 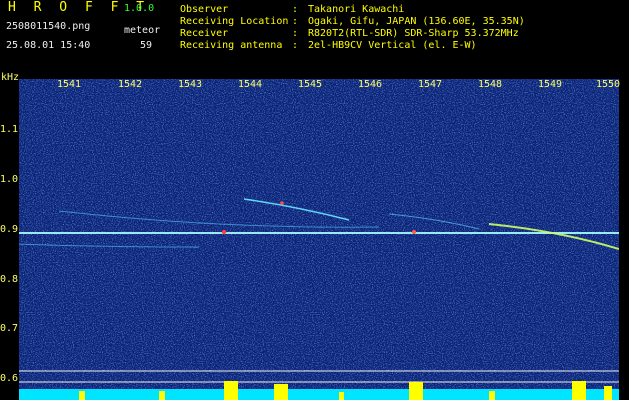 I want to click on receiver-value: R820T2(RTL-SDR) SDR-Sharp 53.372MHz, so click(x=413, y=33).